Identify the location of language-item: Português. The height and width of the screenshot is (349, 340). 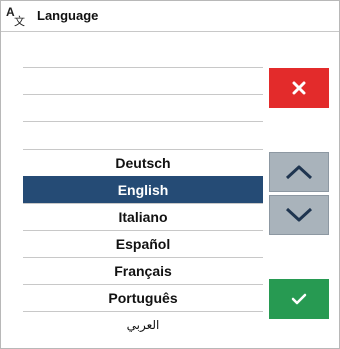
(143, 297).